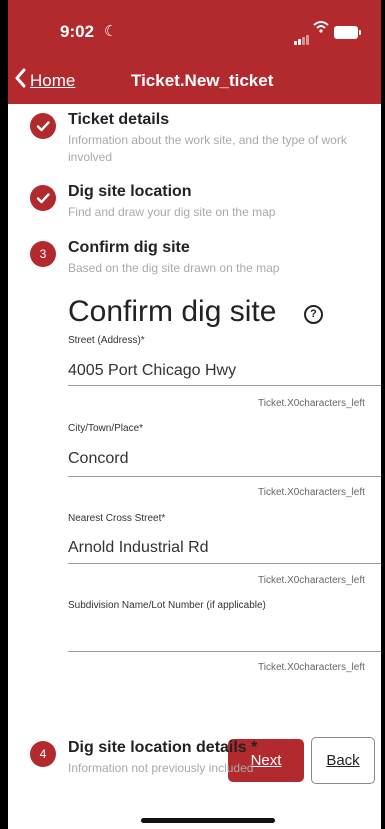  Describe the element at coordinates (20, 81) in the screenshot. I see `chevron-left-icon` at that location.